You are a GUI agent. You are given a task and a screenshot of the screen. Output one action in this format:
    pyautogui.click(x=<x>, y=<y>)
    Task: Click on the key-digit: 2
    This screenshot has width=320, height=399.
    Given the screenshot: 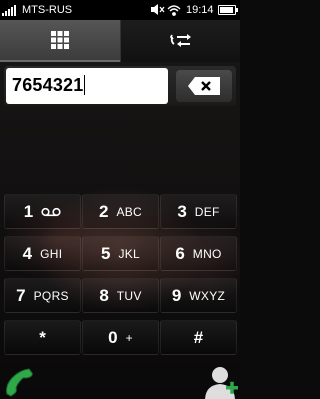 What is the action you would take?
    pyautogui.click(x=103, y=211)
    